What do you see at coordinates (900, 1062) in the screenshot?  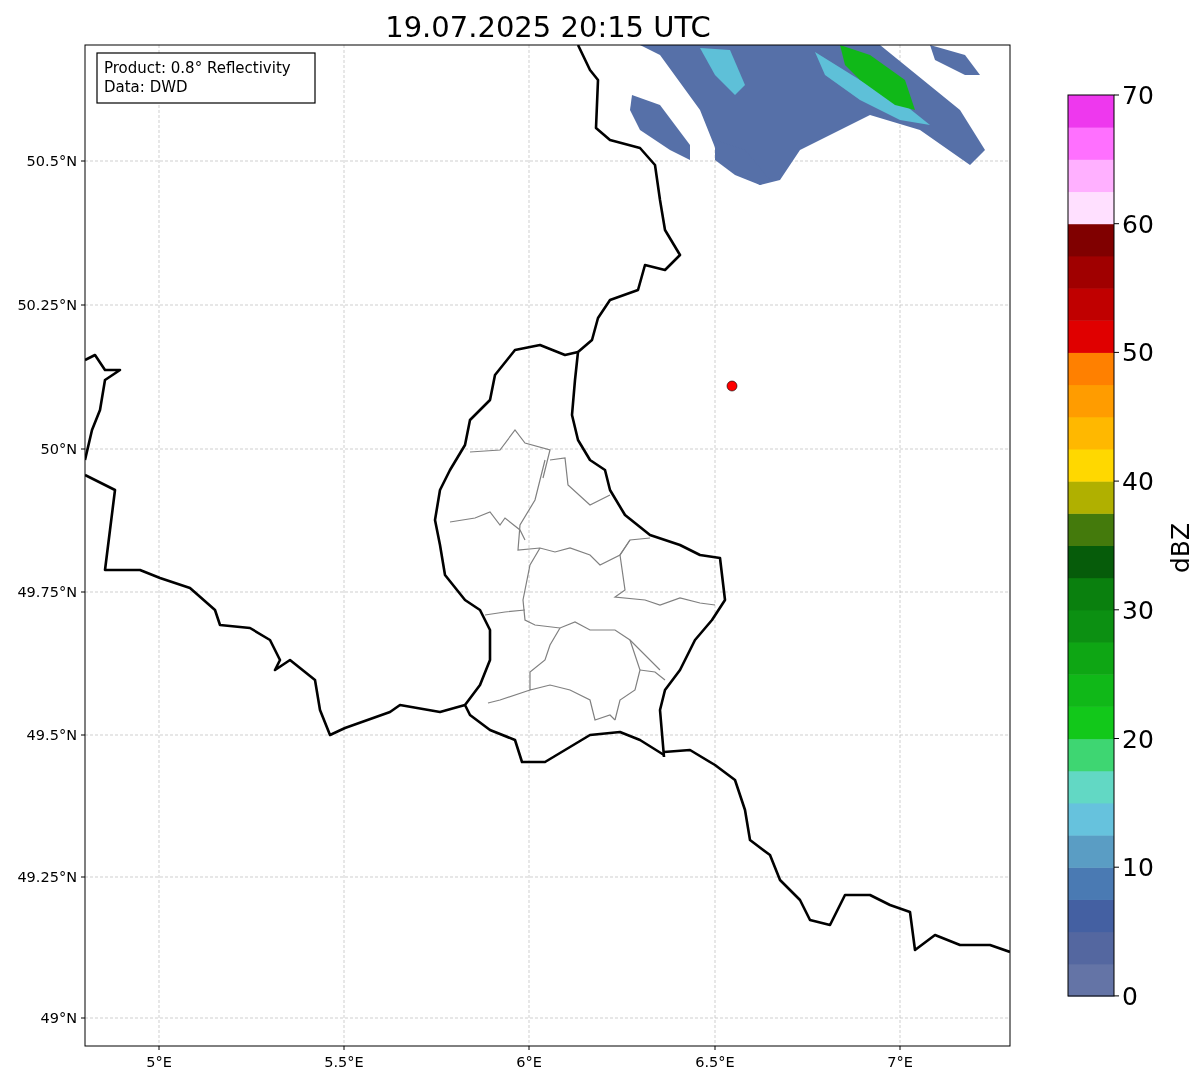 I see `longitude-label: 7°E` at bounding box center [900, 1062].